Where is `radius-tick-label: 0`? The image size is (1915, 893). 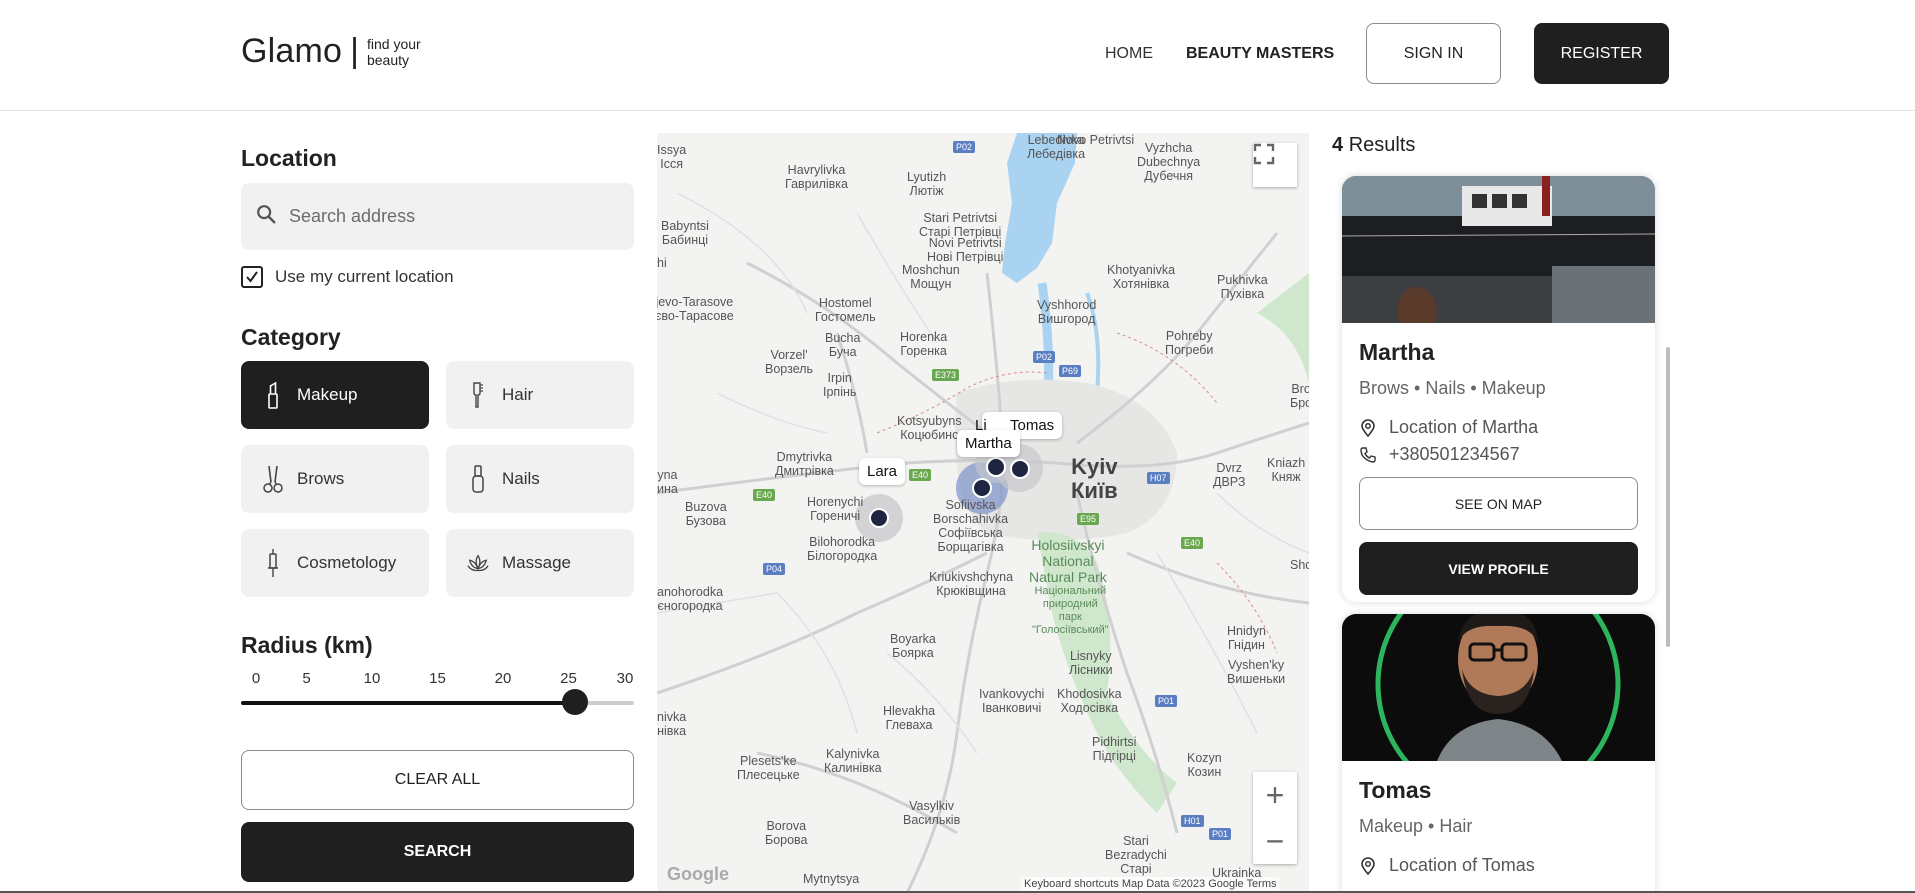
radius-tick-label: 0 is located at coordinates (256, 678).